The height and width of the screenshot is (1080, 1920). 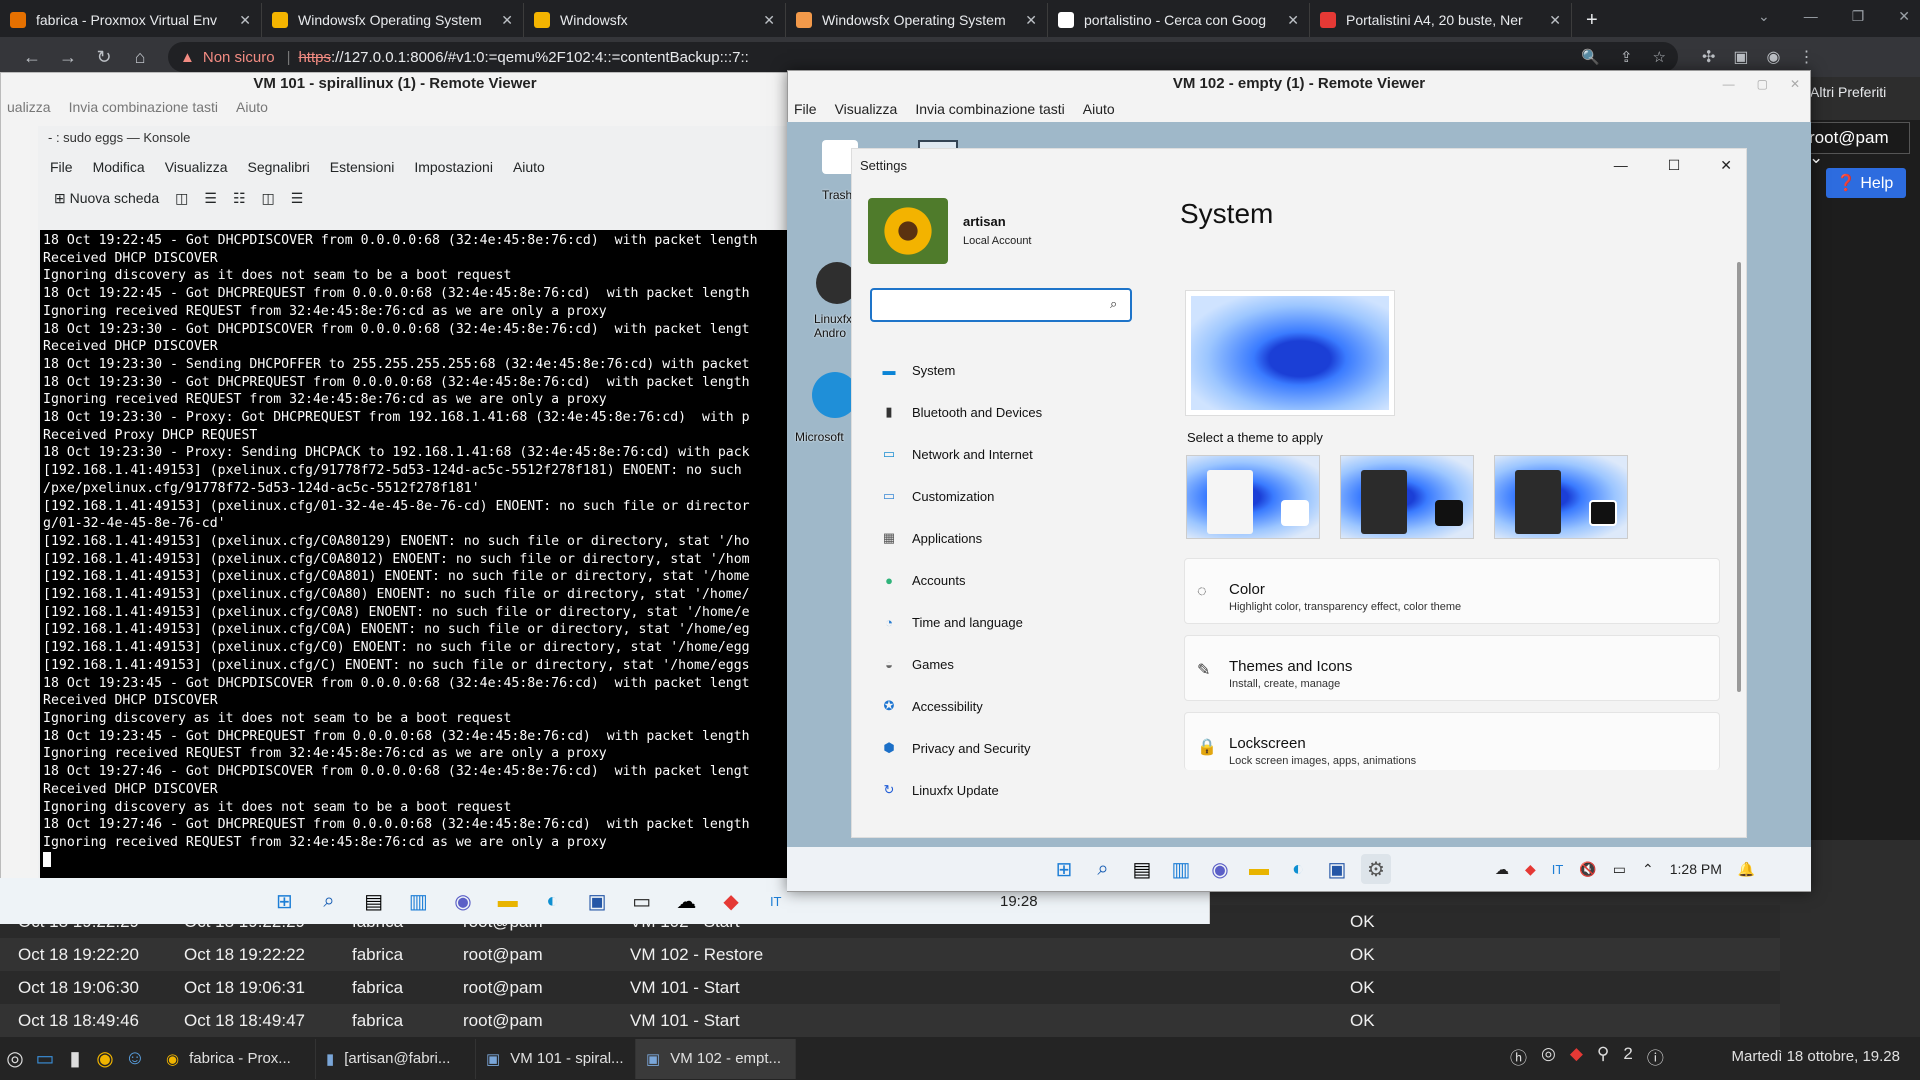 I want to click on settings-nav-item: ● Accounts, so click(x=921, y=580).